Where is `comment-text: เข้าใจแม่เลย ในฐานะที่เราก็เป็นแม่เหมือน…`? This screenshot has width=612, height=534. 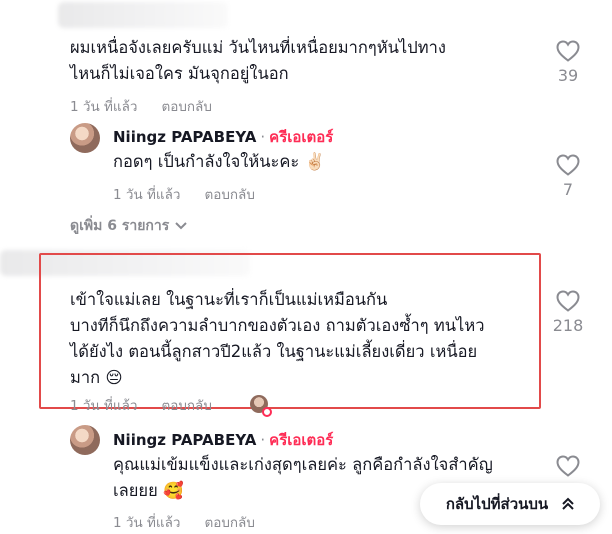
comment-text: เข้าใจแม่เลย ในฐานะที่เราก็เป็นแม่เหมือน… is located at coordinates (277, 338).